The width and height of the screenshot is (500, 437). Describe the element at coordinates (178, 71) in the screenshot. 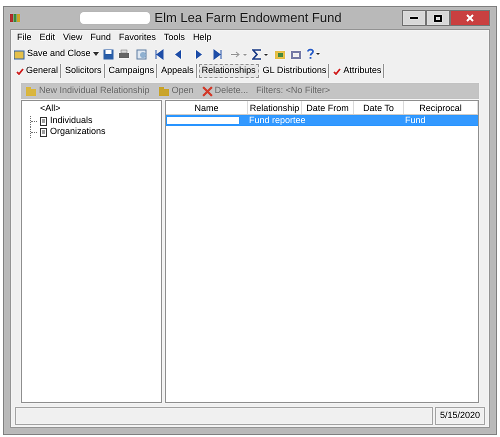

I see `tab: Appeals` at that location.